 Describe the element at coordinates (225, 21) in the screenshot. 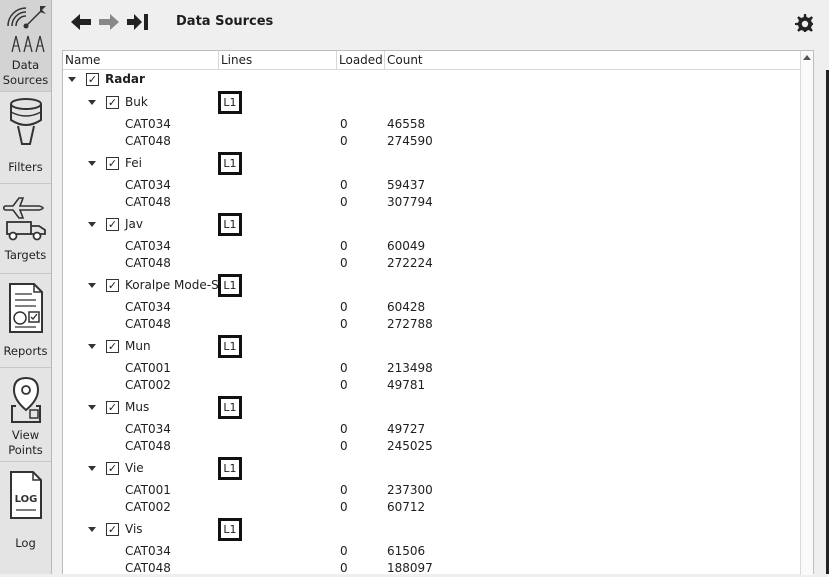

I see `page-title: Data Sources` at that location.